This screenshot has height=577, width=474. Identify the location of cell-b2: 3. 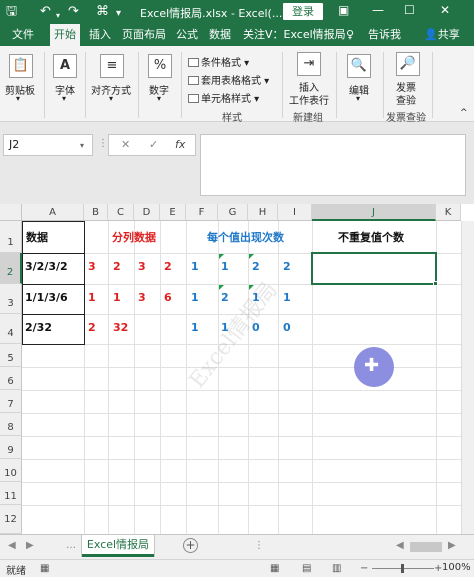
(92, 266).